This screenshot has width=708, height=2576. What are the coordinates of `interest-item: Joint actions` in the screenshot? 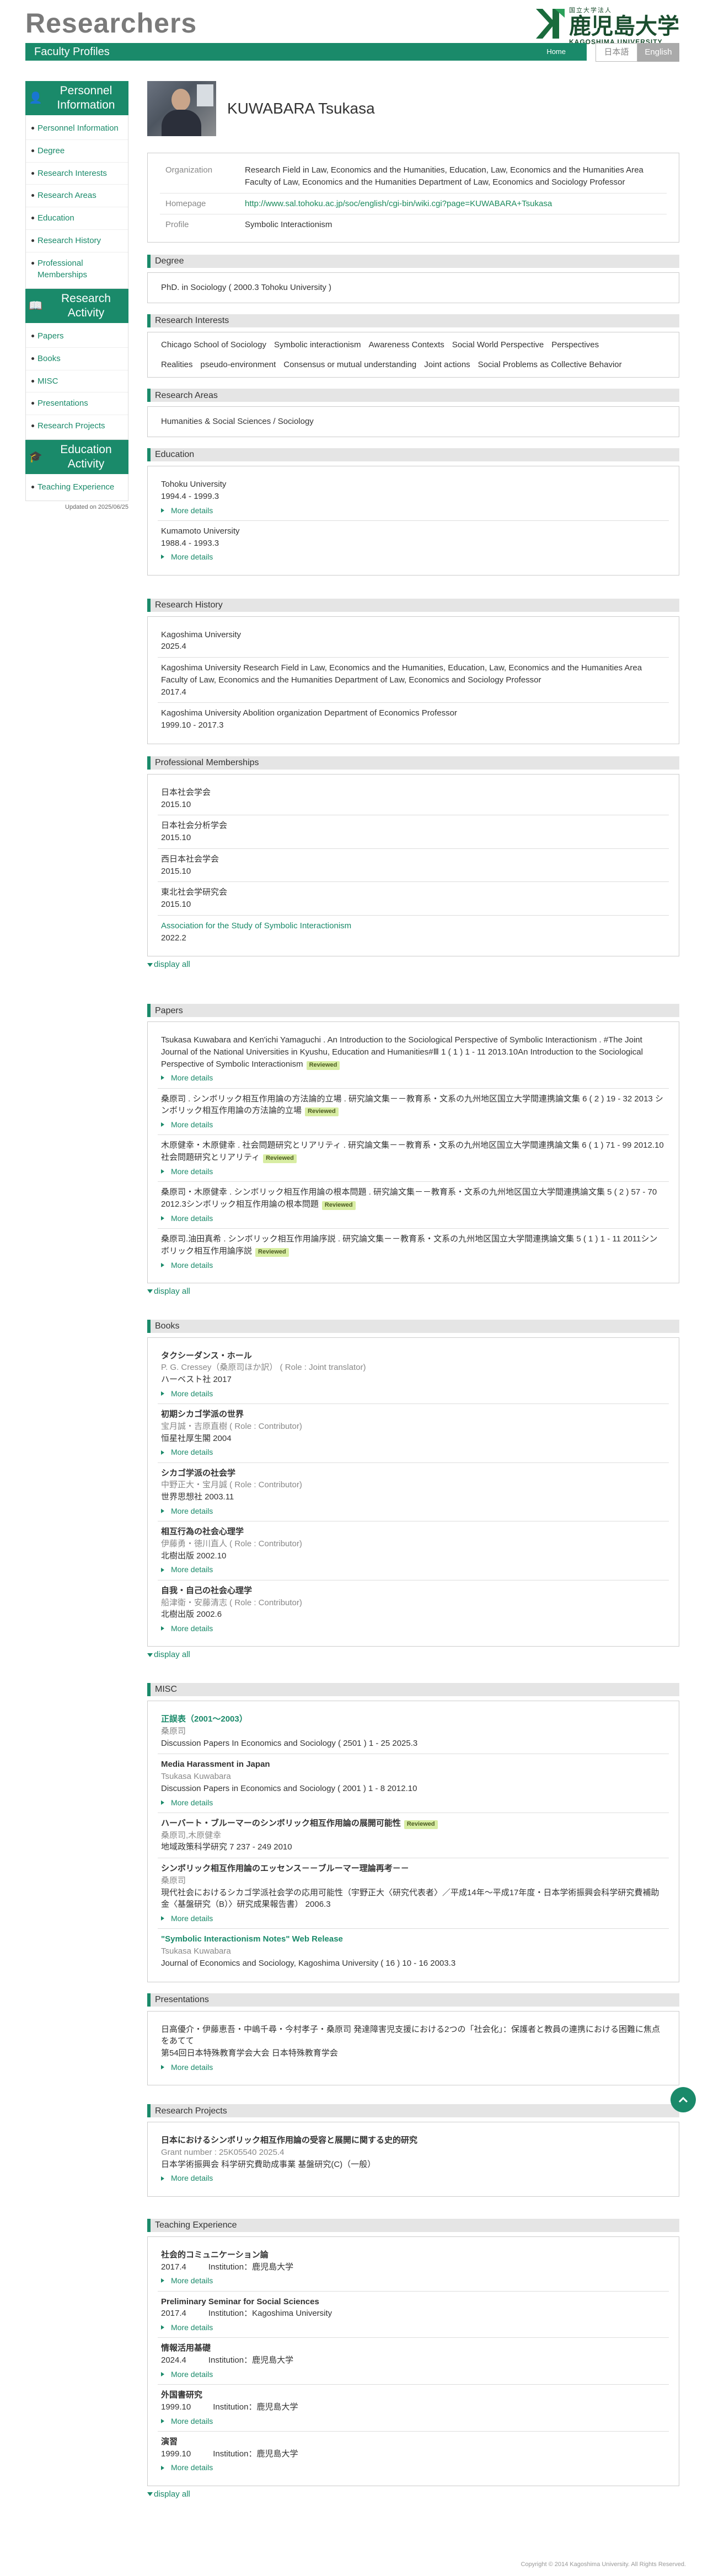 It's located at (447, 364).